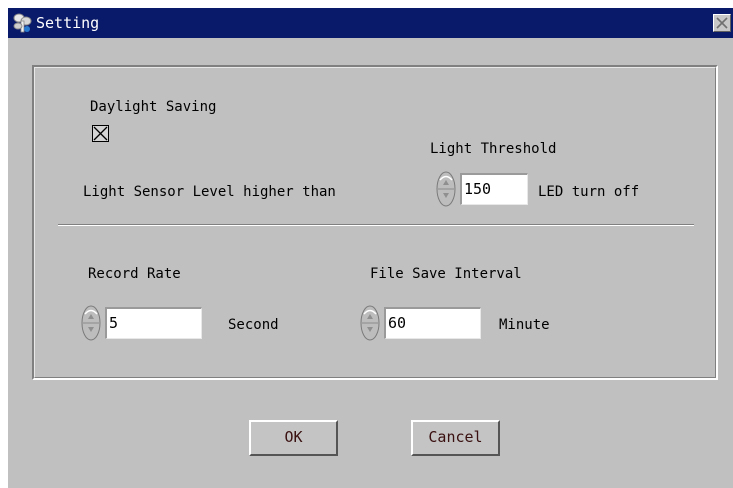 Image resolution: width=733 pixels, height=488 pixels. I want to click on title-bar: Setting, so click(370, 23).